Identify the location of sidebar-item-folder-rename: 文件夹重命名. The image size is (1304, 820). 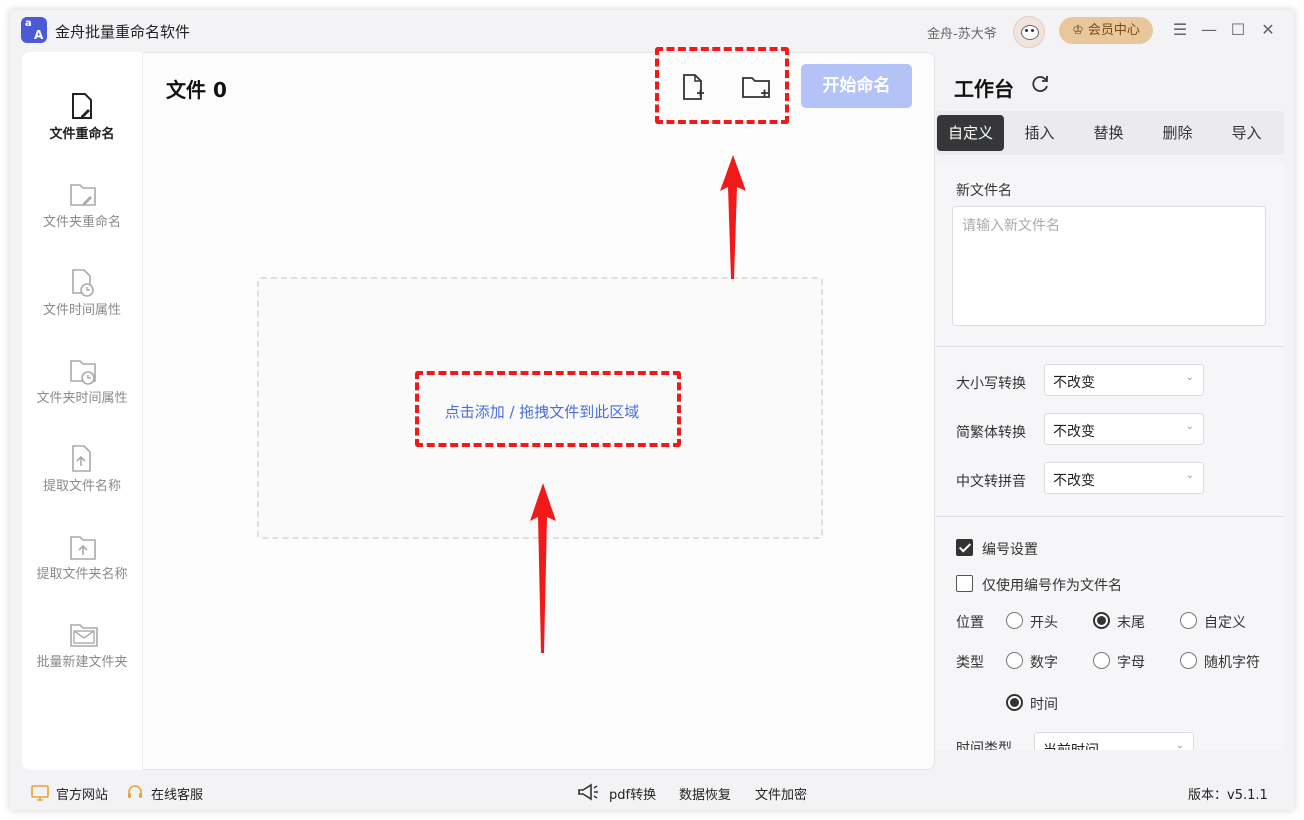
(82, 224).